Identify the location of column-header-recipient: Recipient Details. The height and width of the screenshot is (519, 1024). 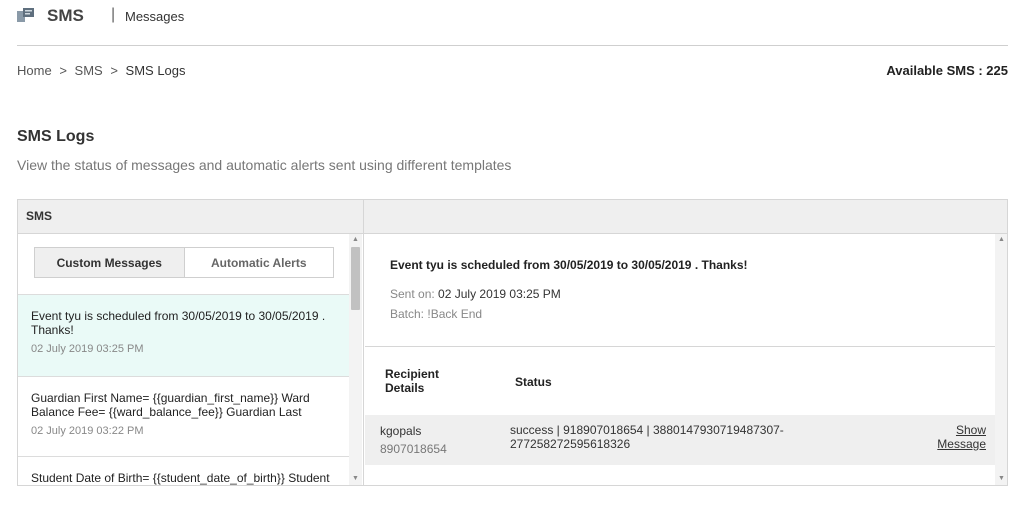
(412, 381).